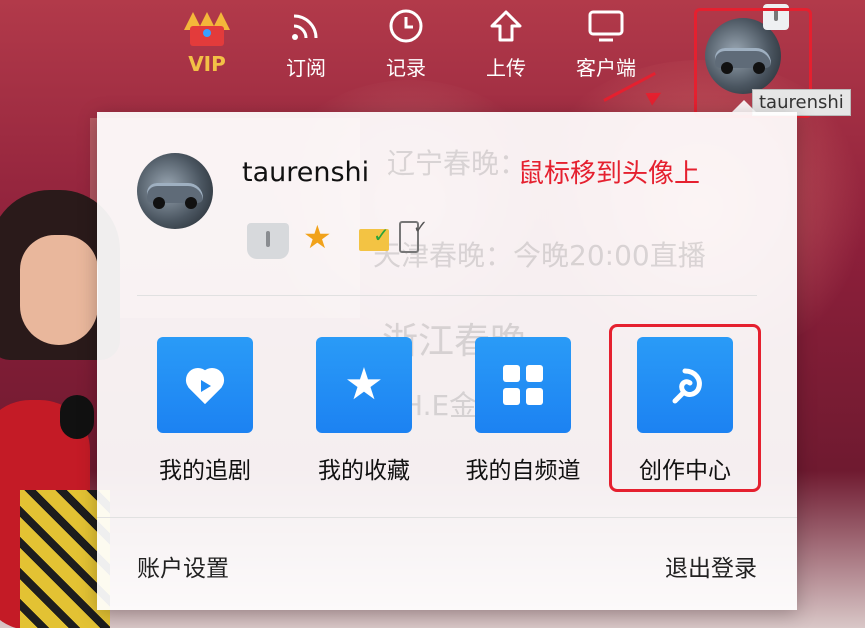  Describe the element at coordinates (744, 106) in the screenshot. I see `panel-caret` at that location.